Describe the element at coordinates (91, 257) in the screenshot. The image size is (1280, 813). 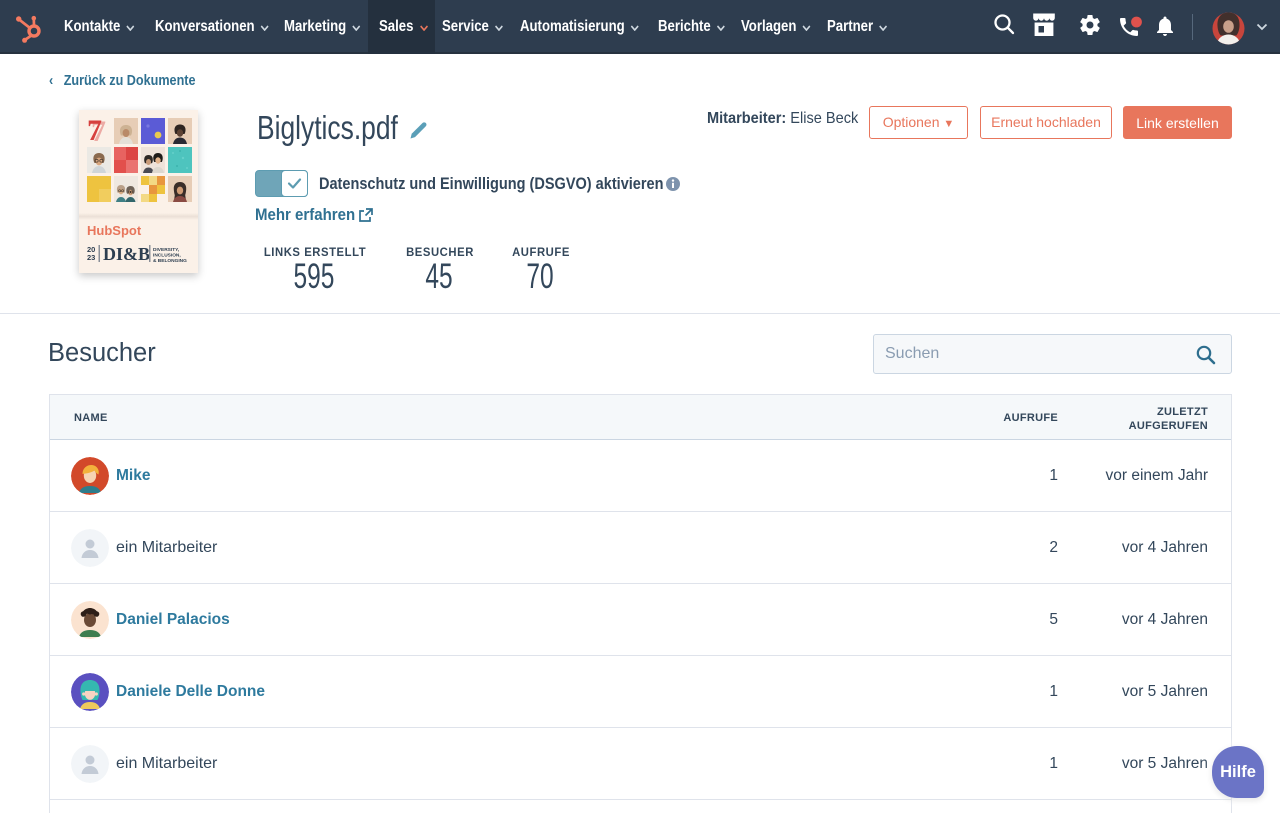
I see `svg-text: 23` at that location.